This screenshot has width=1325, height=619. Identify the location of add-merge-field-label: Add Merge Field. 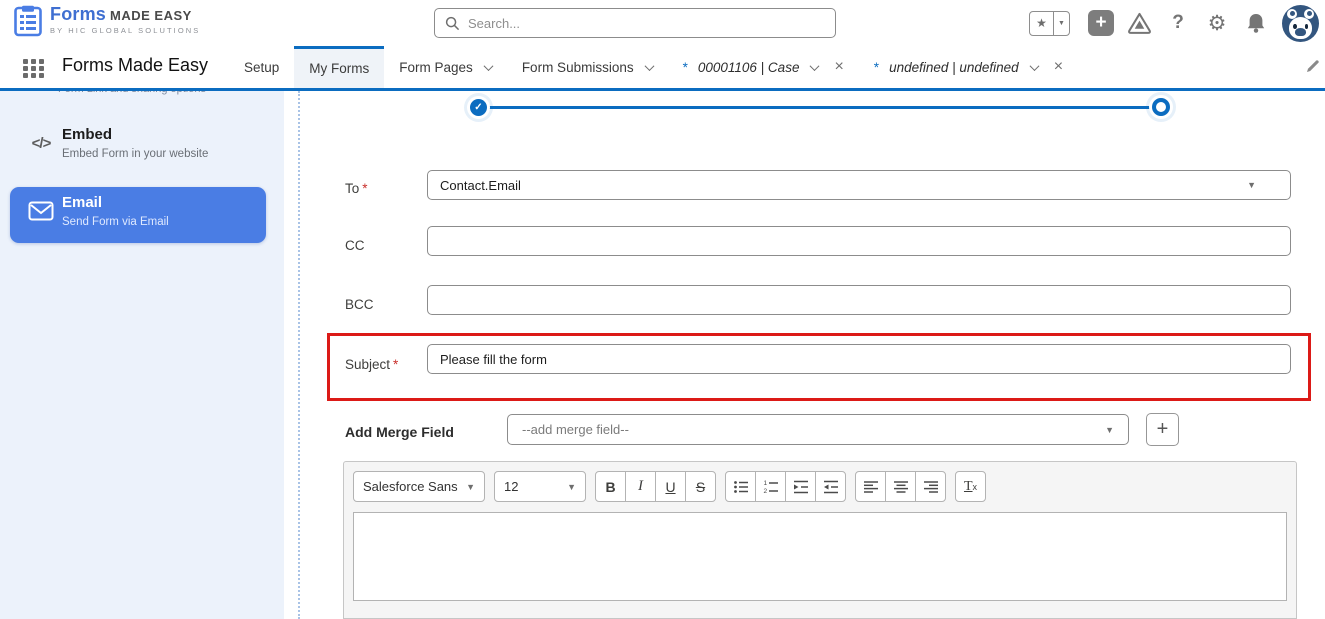
(399, 432).